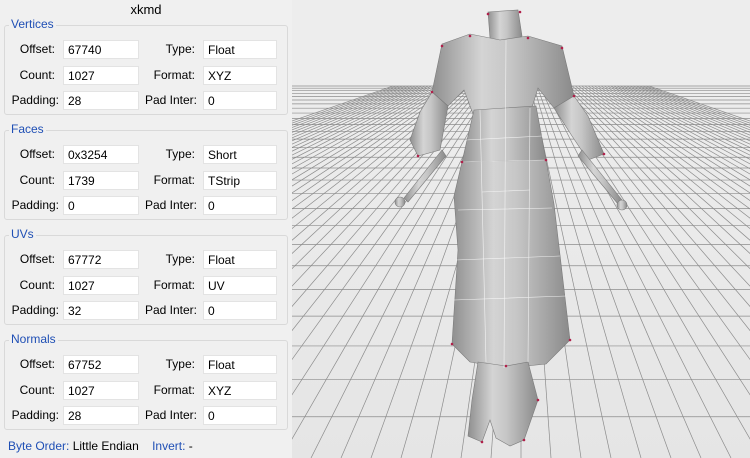 The width and height of the screenshot is (750, 458). Describe the element at coordinates (101, 154) in the screenshot. I see `faces-offset-field: 0x3254` at that location.